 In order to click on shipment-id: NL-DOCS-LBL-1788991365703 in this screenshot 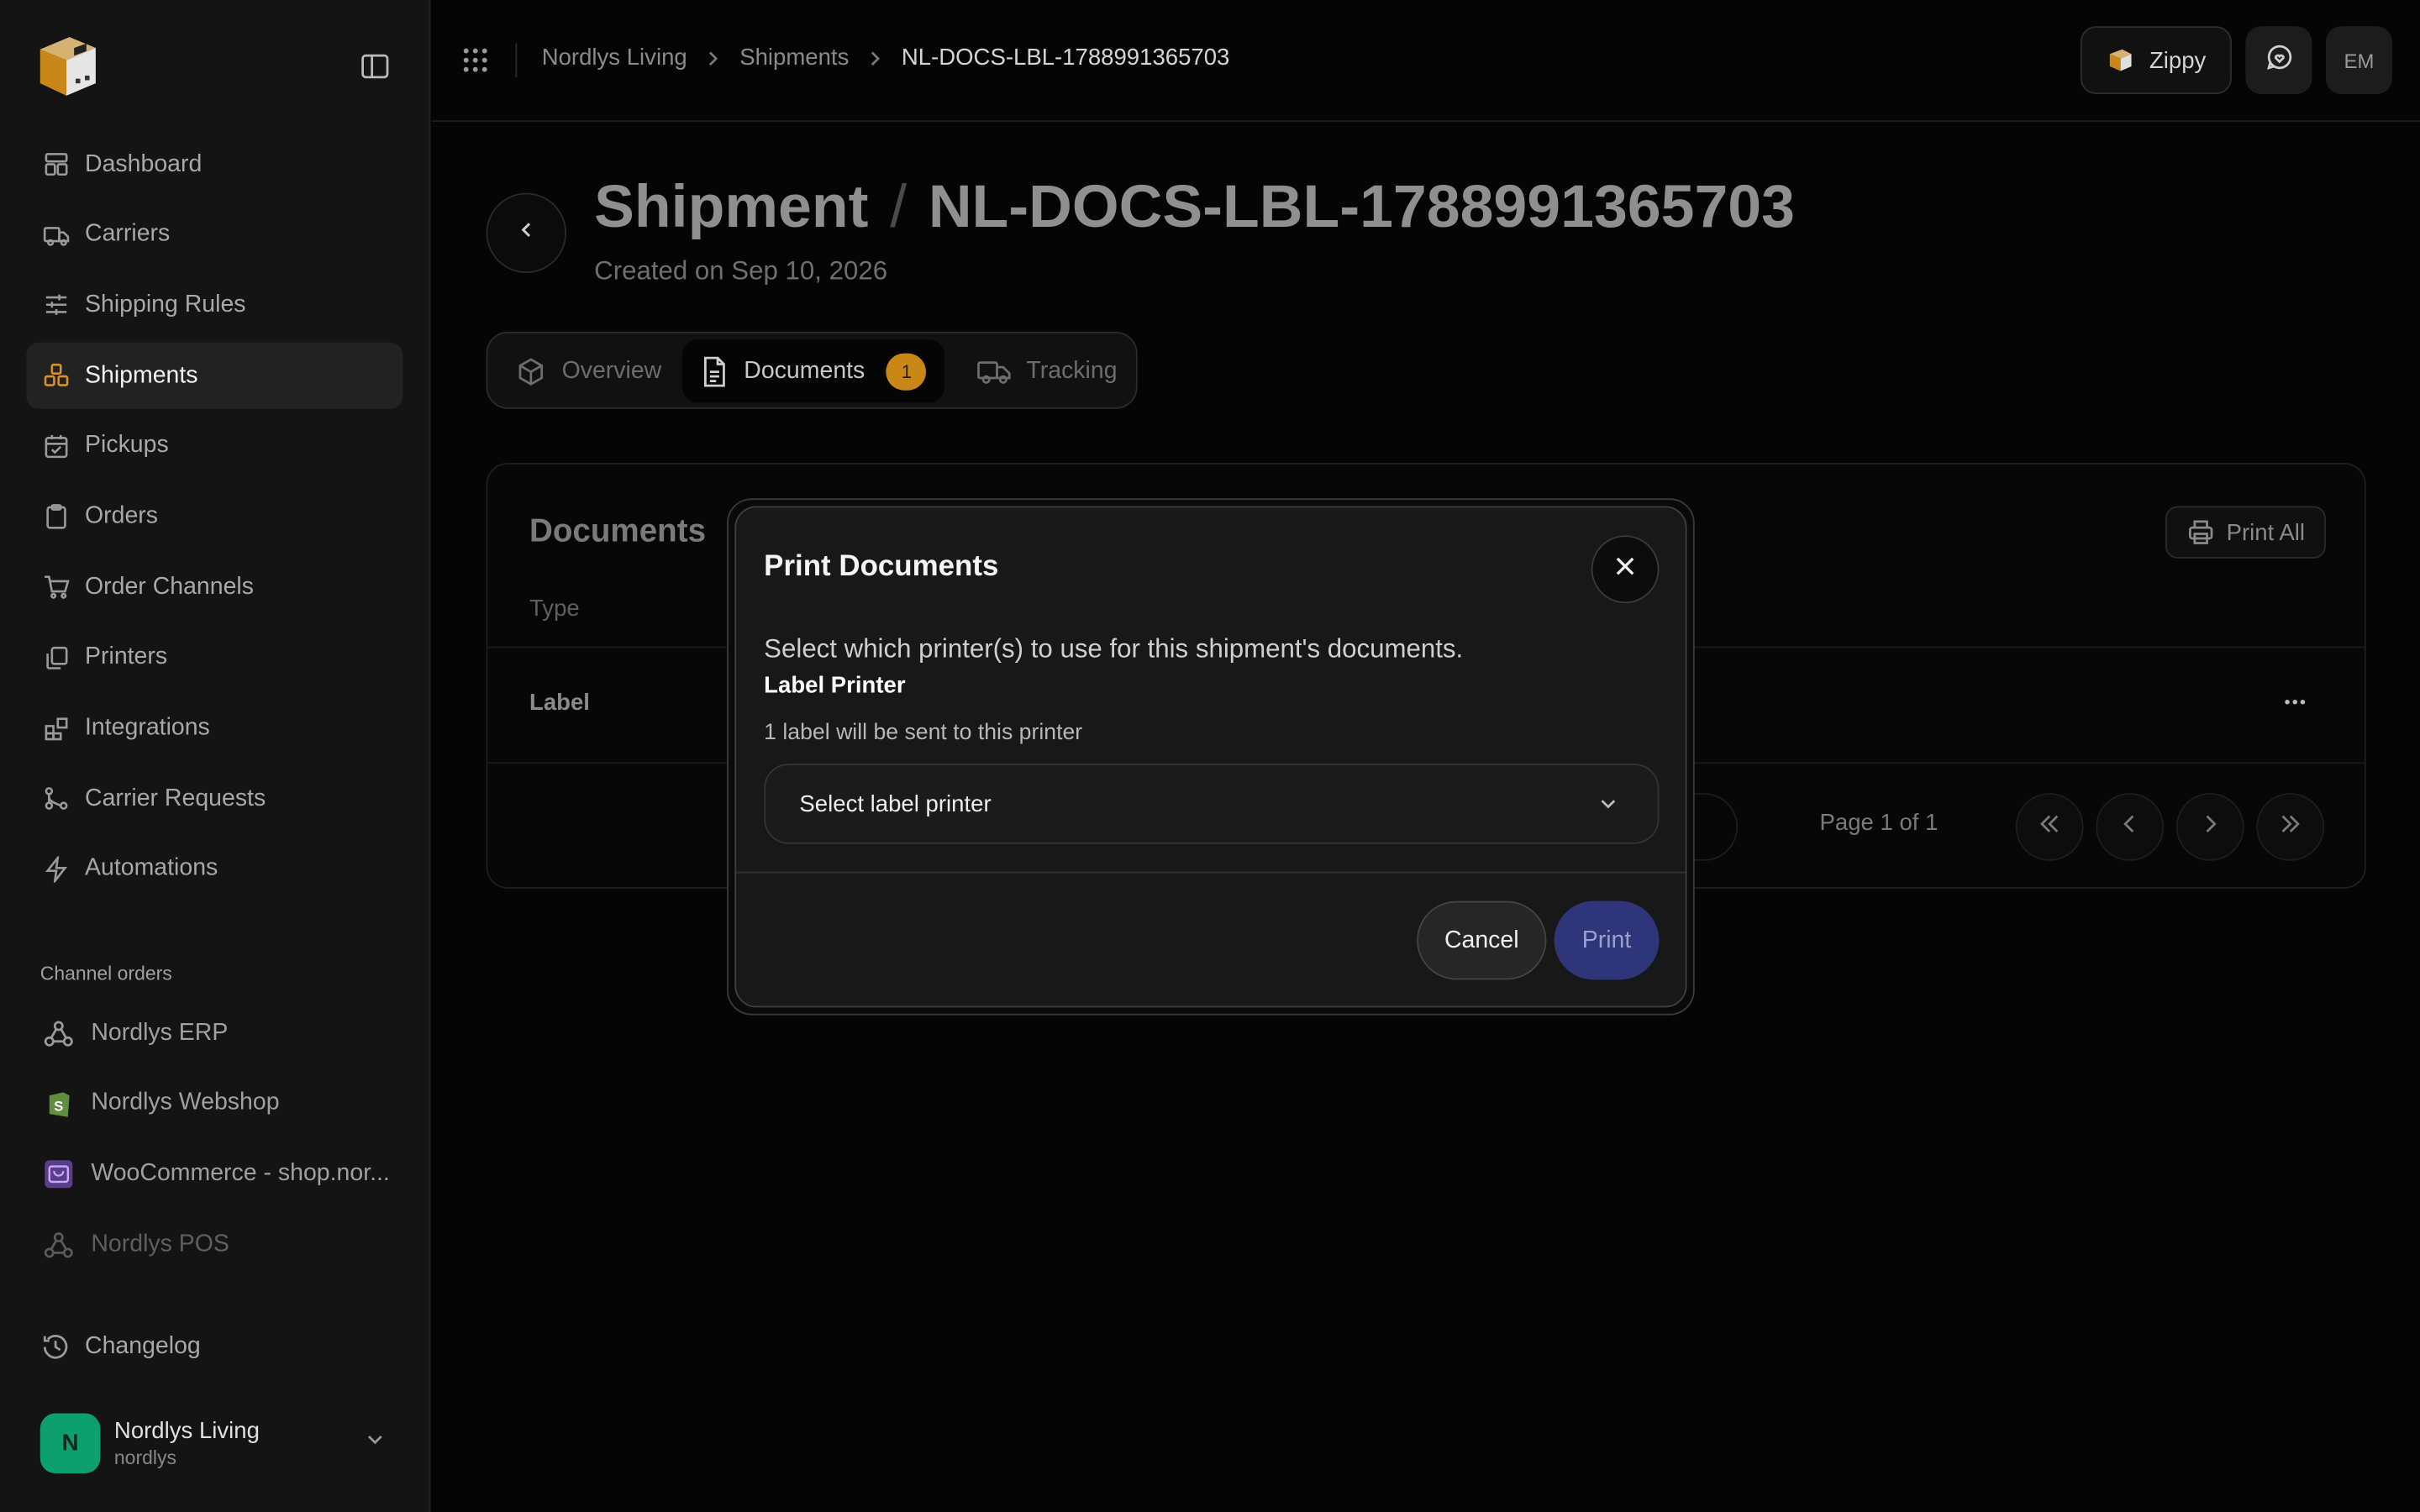, I will do `click(1361, 207)`.